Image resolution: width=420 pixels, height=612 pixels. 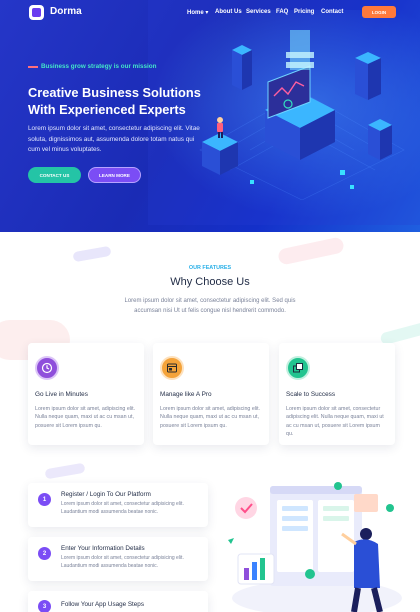 What do you see at coordinates (44, 499) in the screenshot?
I see `step-number: 1` at bounding box center [44, 499].